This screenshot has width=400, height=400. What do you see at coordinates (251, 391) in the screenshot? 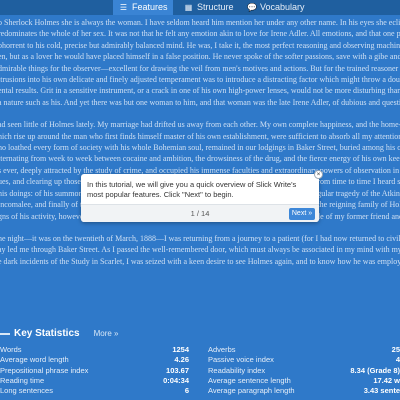
I see `stat-label: Average paragraph length` at bounding box center [251, 391].